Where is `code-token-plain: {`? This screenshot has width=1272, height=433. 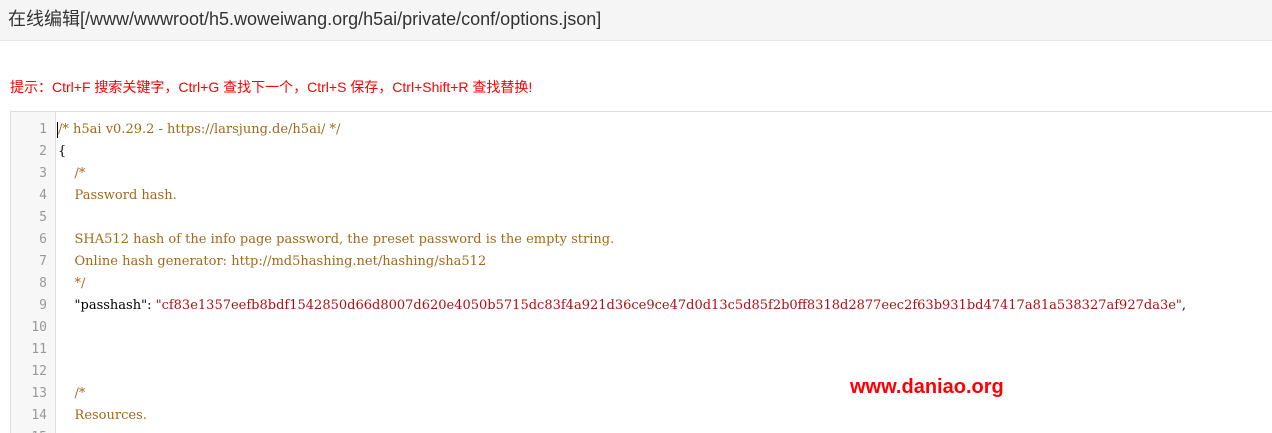
code-token-plain: { is located at coordinates (62, 151).